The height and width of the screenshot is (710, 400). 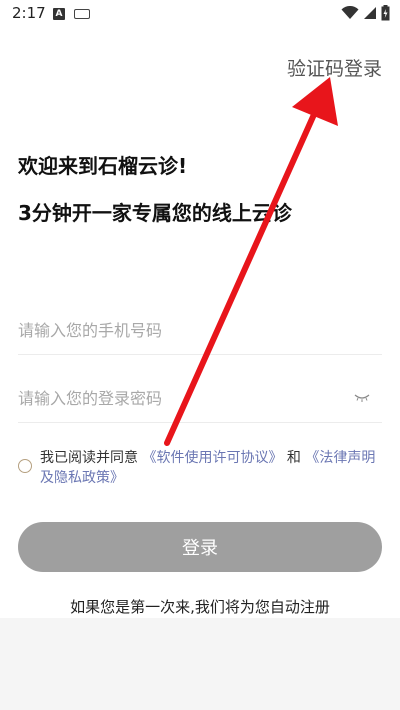 I want to click on wifi-icon, so click(x=350, y=12).